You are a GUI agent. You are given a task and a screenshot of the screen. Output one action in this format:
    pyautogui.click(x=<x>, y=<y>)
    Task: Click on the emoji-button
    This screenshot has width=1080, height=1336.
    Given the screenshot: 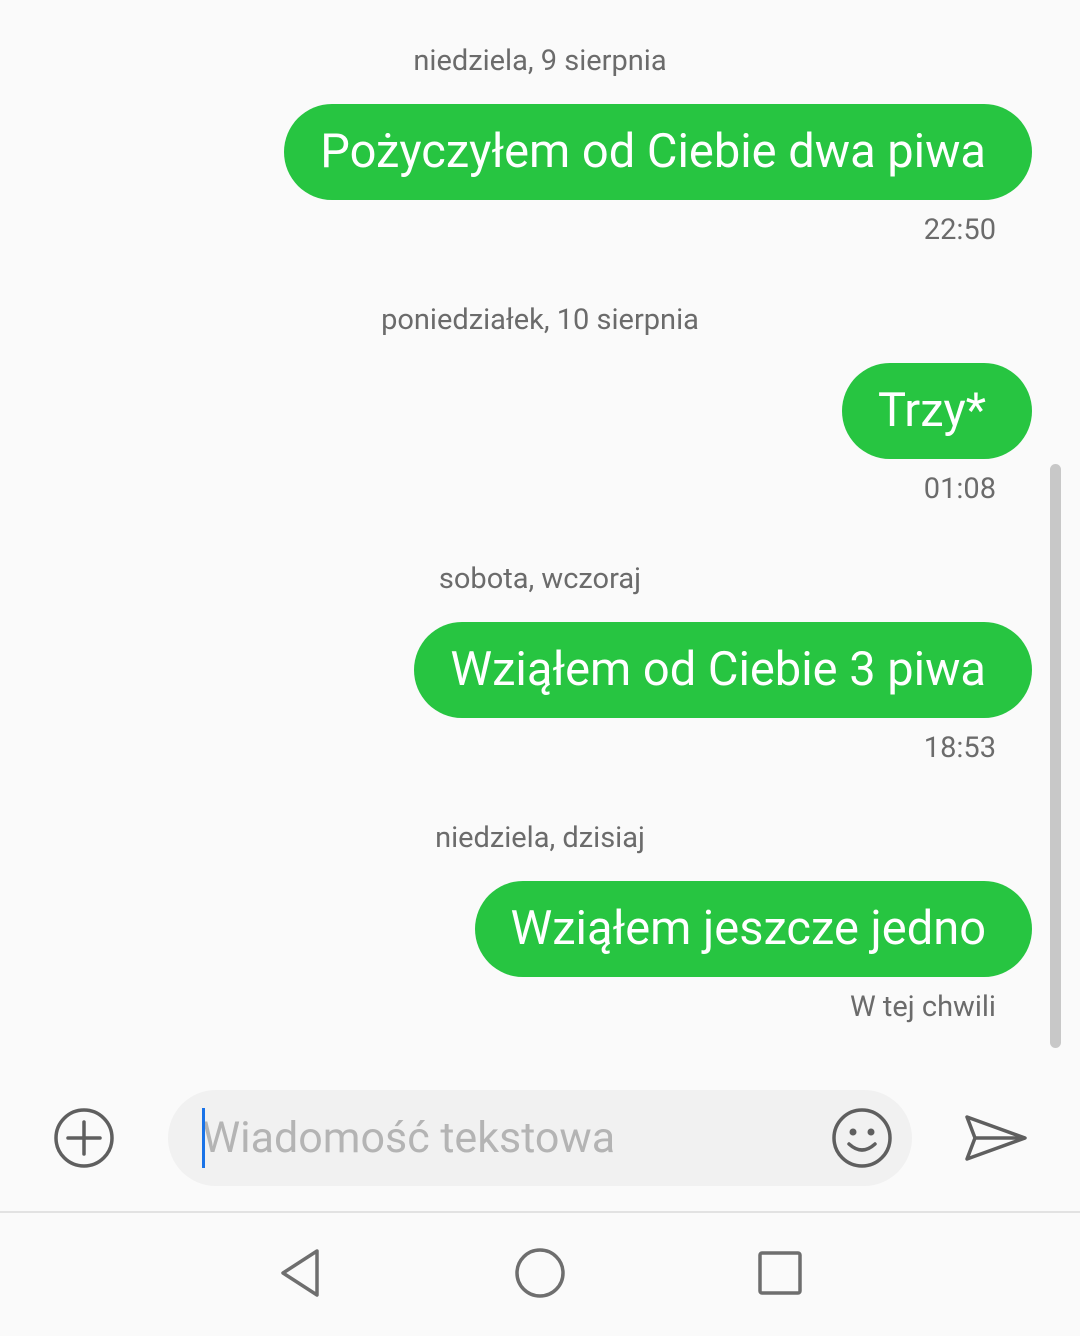 What is the action you would take?
    pyautogui.click(x=862, y=1138)
    